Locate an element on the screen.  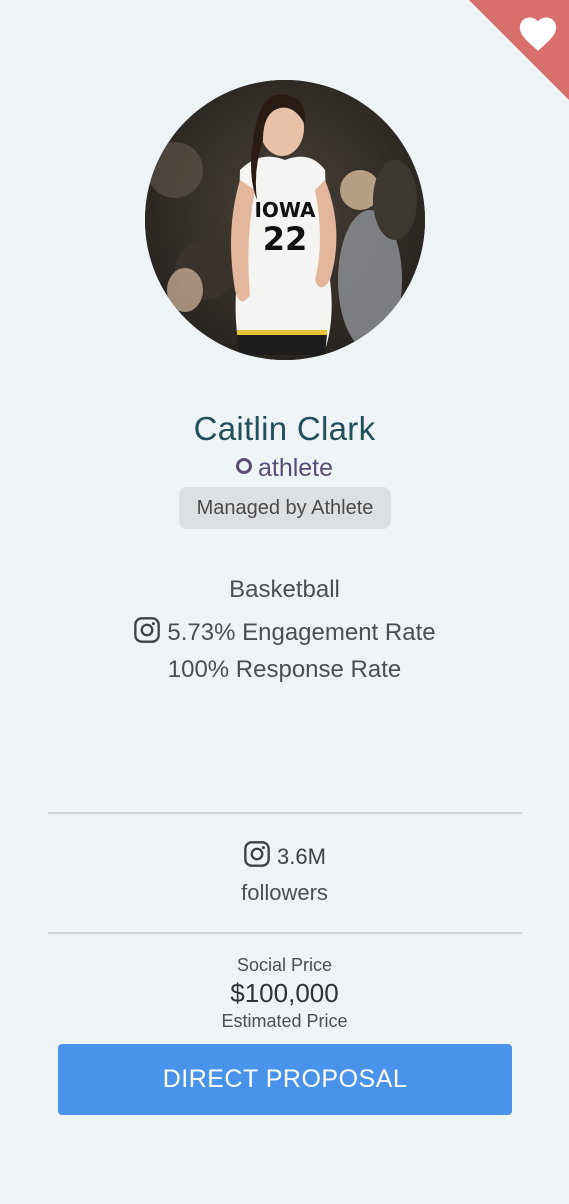
followers-stat: 3.6M is located at coordinates (284, 855).